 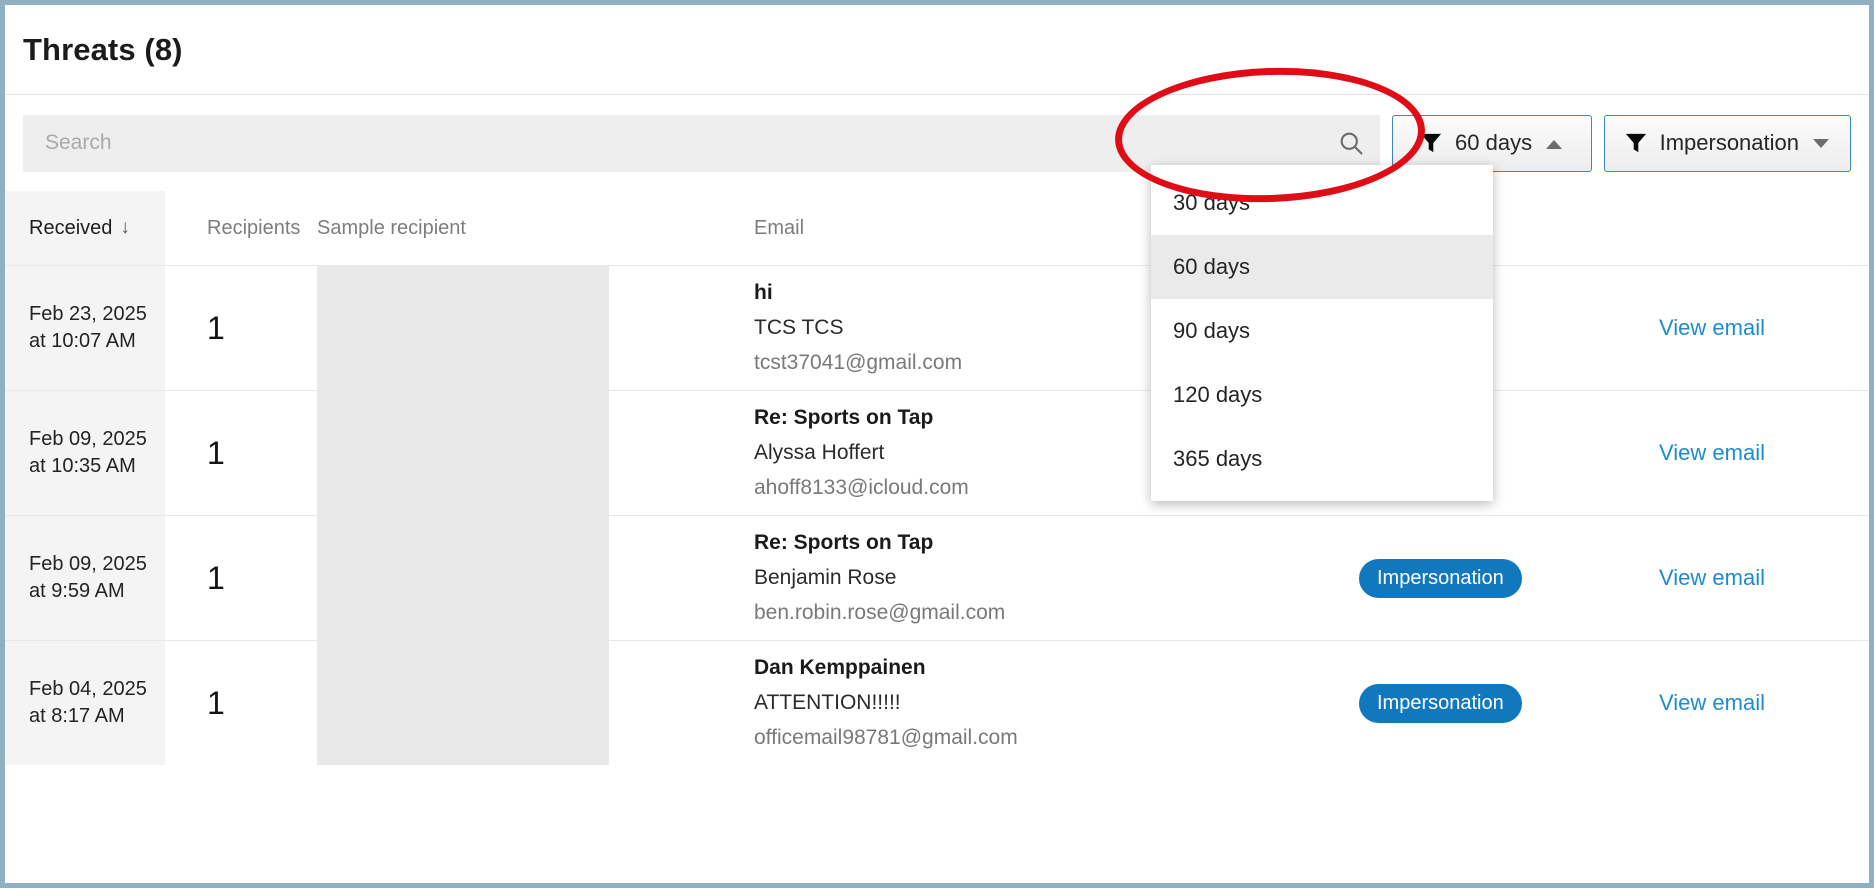 I want to click on email-sender: ATTENTION!!!!!, so click(x=827, y=702).